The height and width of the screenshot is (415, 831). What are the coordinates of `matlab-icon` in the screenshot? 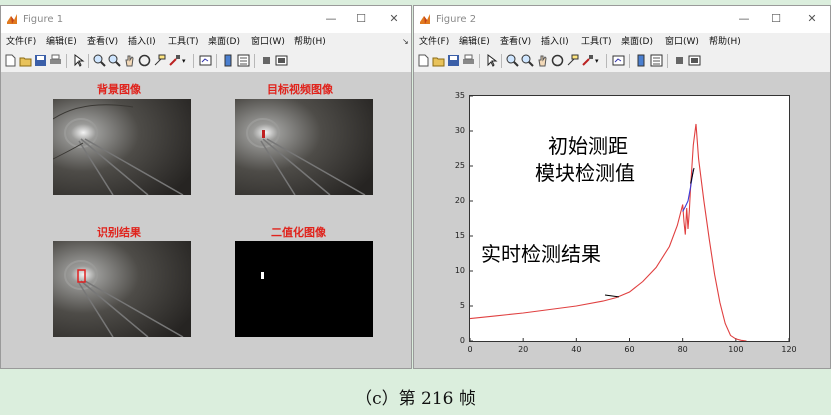 It's located at (425, 19).